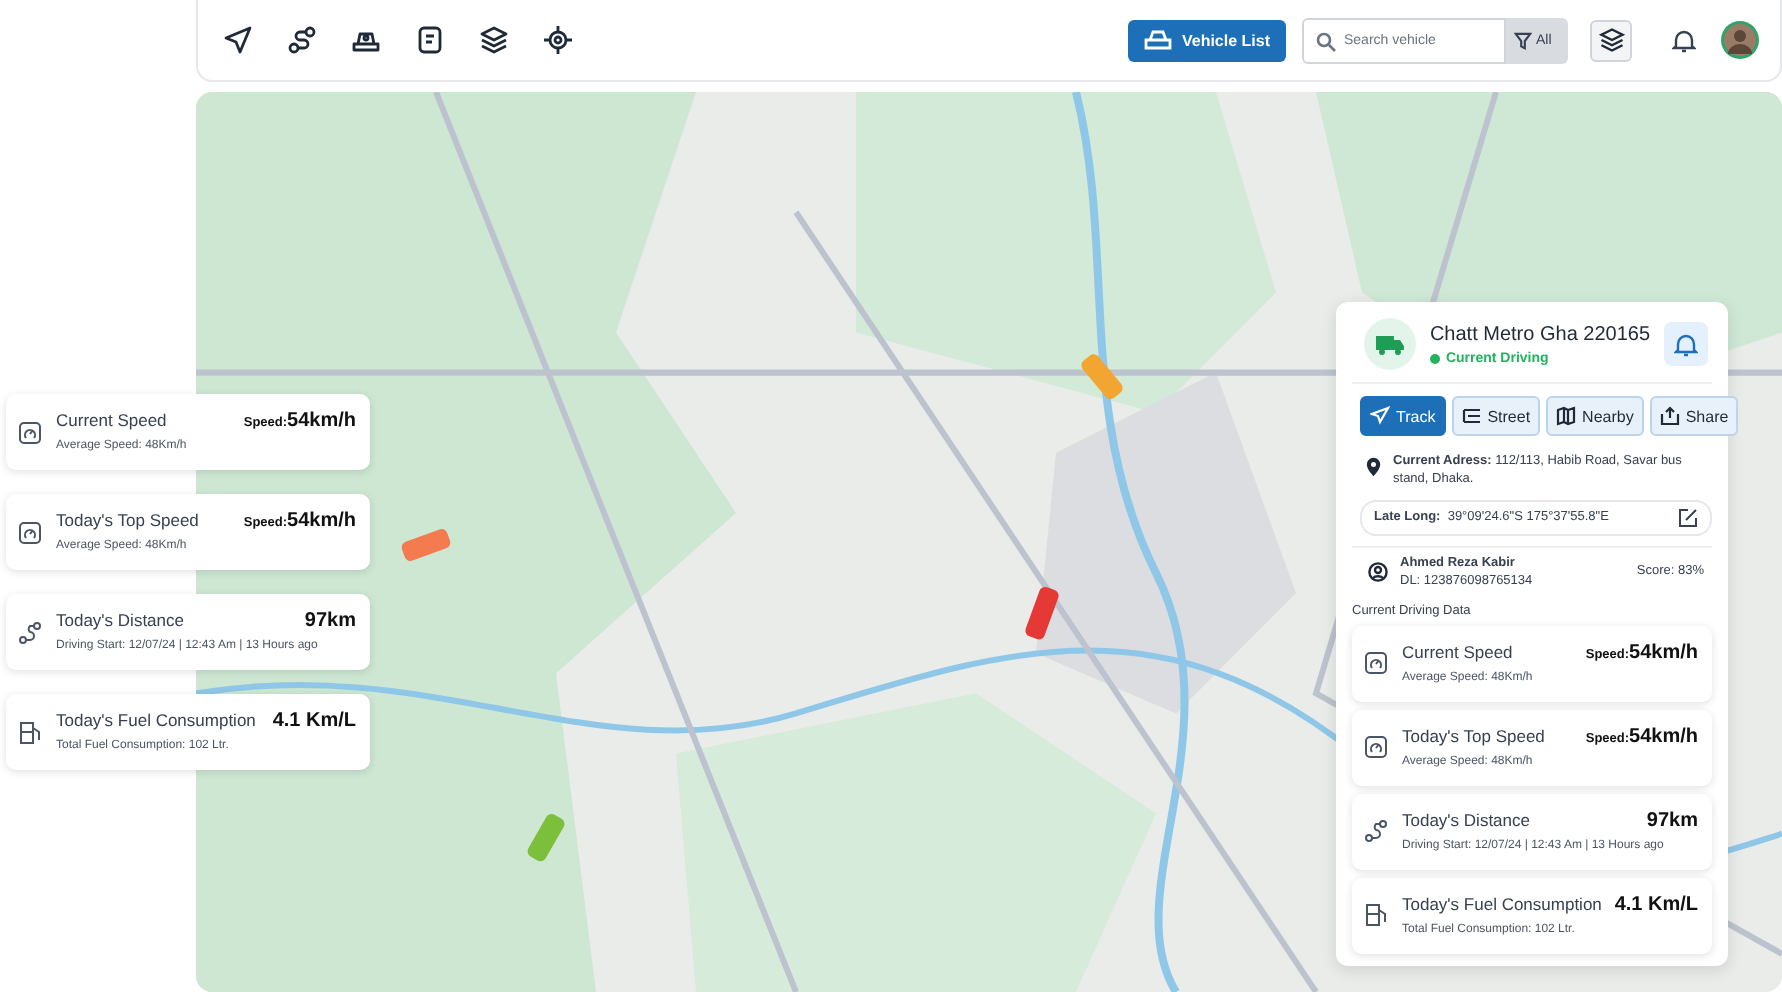 The image size is (1782, 992). Describe the element at coordinates (1434, 358) in the screenshot. I see `status-dot` at that location.